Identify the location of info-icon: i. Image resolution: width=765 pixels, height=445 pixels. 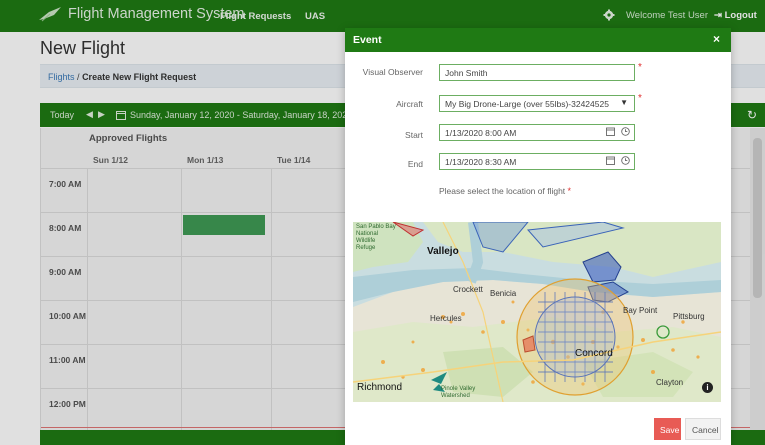
(707, 387).